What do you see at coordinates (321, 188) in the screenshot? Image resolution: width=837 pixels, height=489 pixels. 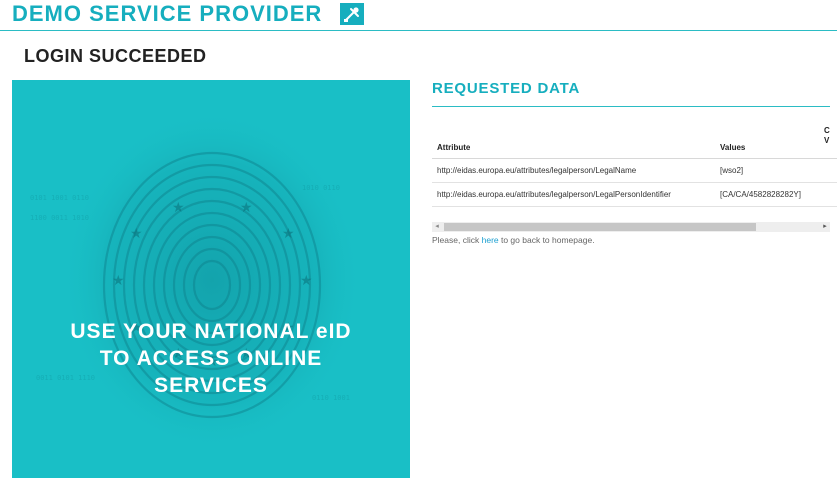 I see `svg-text: 1010 0110` at bounding box center [321, 188].